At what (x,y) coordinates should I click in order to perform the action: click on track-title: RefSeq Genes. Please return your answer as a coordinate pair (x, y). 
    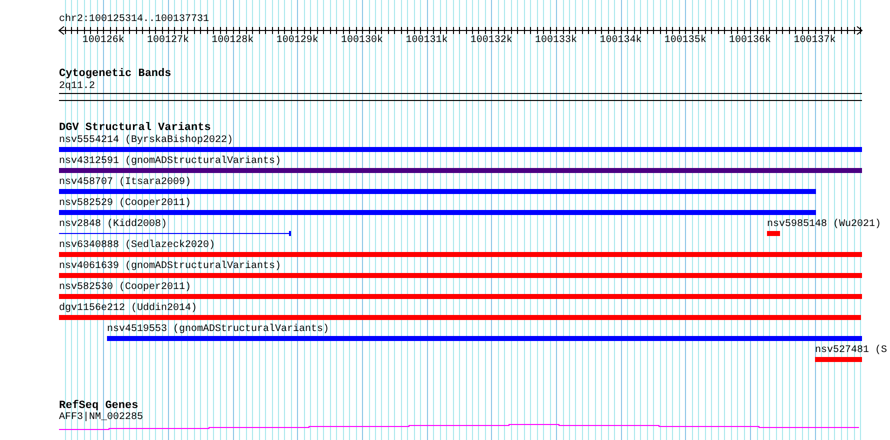
    Looking at the image, I should click on (98, 406).